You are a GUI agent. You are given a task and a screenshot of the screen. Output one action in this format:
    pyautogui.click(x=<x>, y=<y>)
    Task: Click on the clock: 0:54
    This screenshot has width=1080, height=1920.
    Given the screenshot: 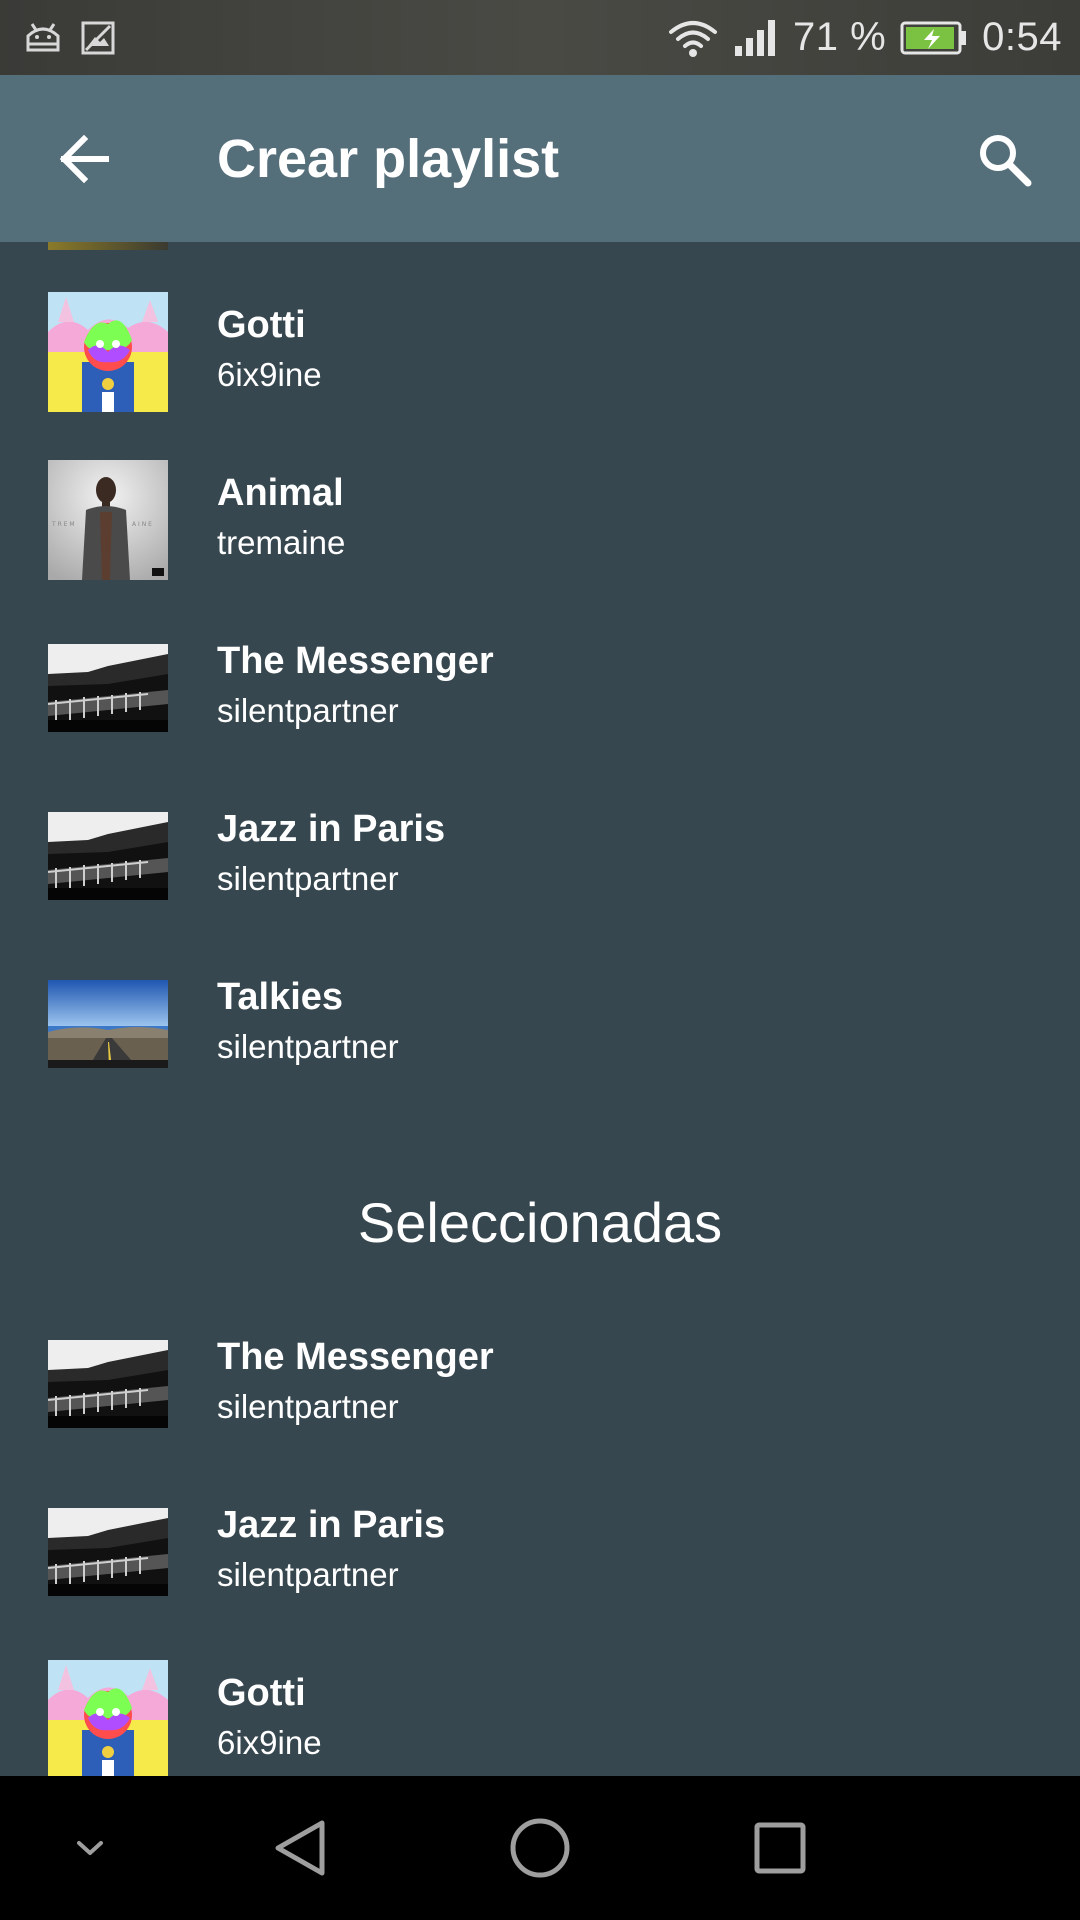 What is the action you would take?
    pyautogui.click(x=1022, y=37)
    